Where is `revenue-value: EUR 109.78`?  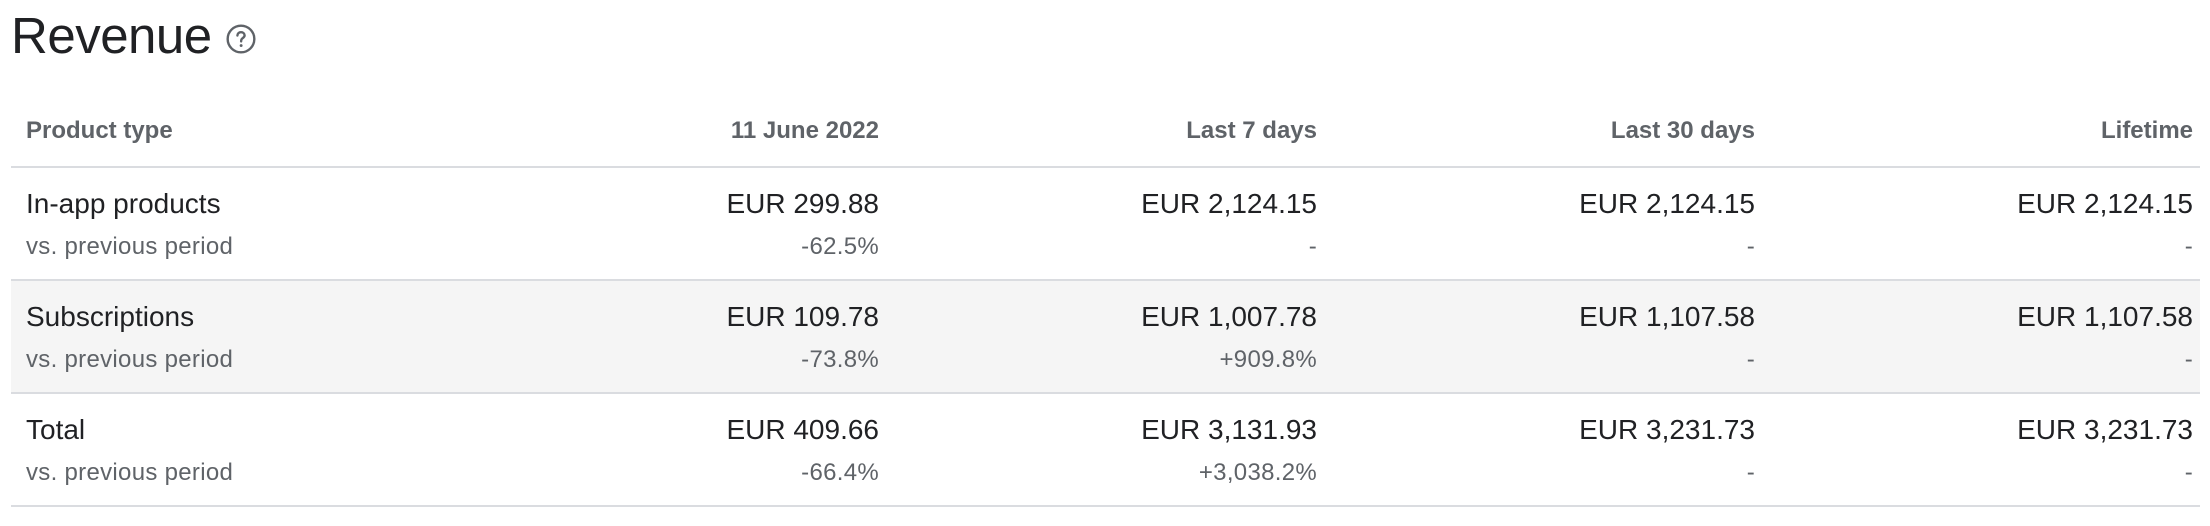 revenue-value: EUR 109.78 is located at coordinates (802, 316).